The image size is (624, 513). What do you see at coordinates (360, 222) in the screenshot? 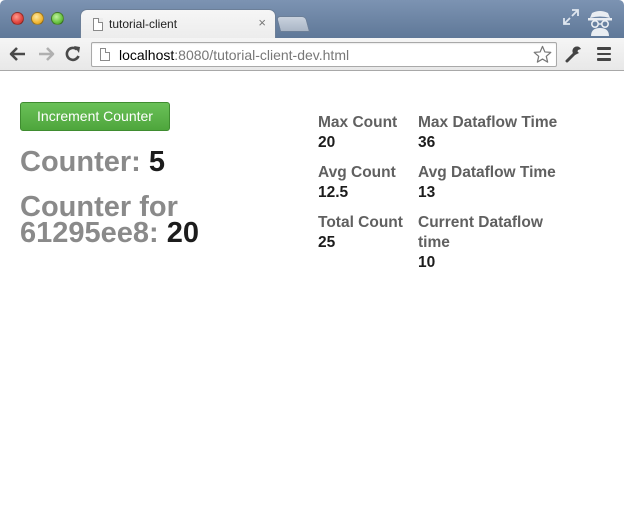
I see `stat-label: Total Count` at bounding box center [360, 222].